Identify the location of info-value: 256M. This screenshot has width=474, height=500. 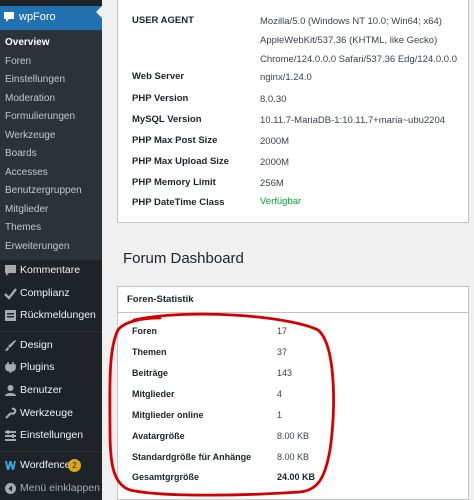
(272, 183).